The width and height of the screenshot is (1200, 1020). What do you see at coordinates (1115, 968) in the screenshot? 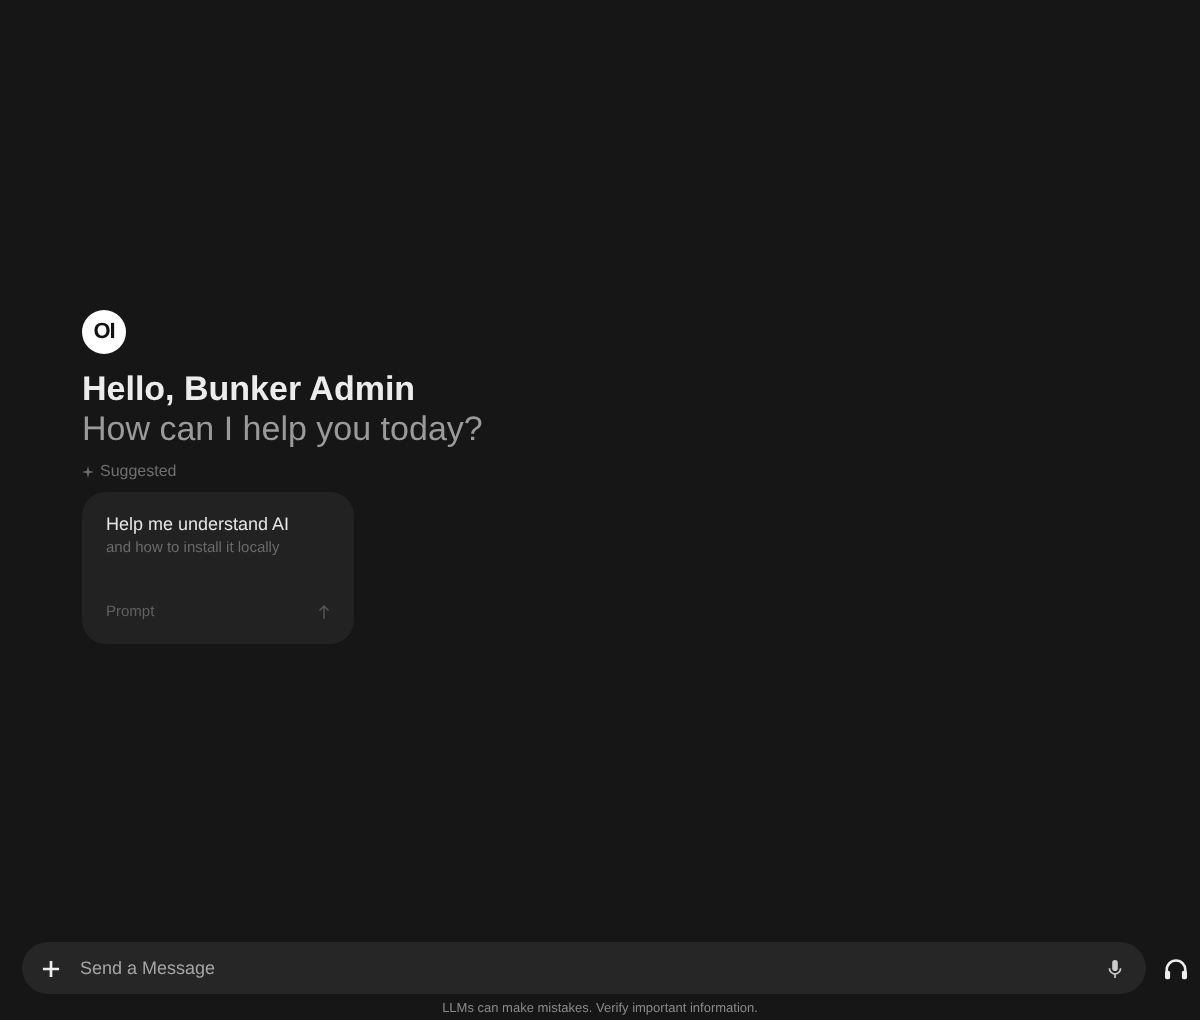
I see `microphone-icon` at bounding box center [1115, 968].